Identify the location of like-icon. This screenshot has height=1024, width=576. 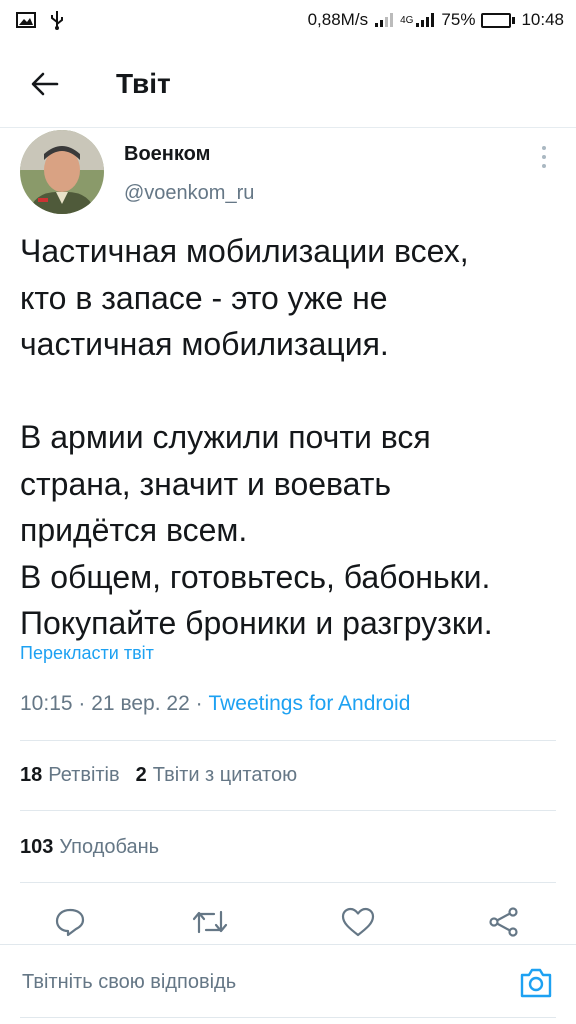
(358, 922).